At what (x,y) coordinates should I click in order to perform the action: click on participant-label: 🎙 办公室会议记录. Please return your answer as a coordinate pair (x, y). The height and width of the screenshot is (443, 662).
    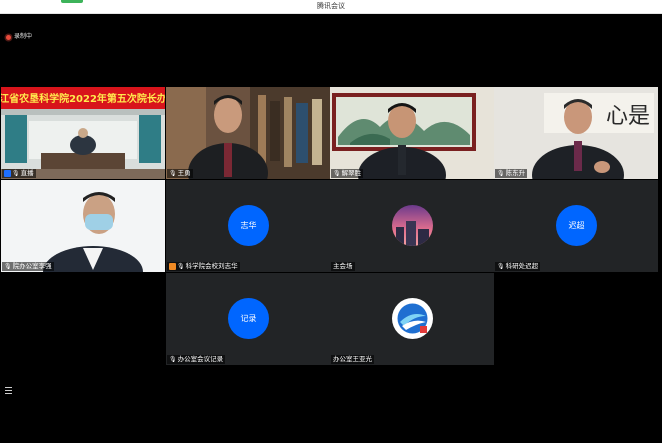
    Looking at the image, I should click on (196, 359).